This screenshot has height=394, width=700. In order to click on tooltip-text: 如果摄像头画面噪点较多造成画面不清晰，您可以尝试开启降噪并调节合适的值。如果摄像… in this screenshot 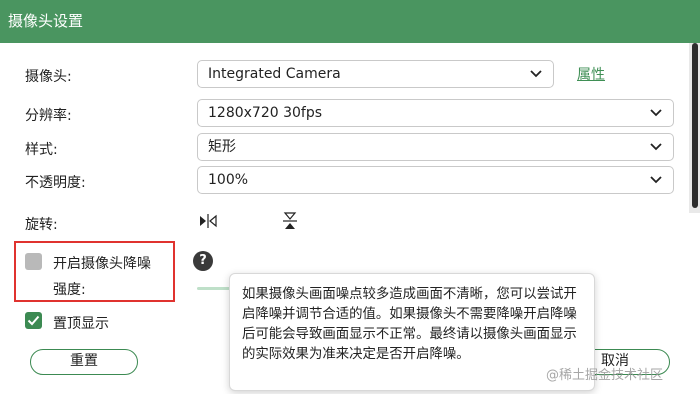, I will do `click(409, 324)`.